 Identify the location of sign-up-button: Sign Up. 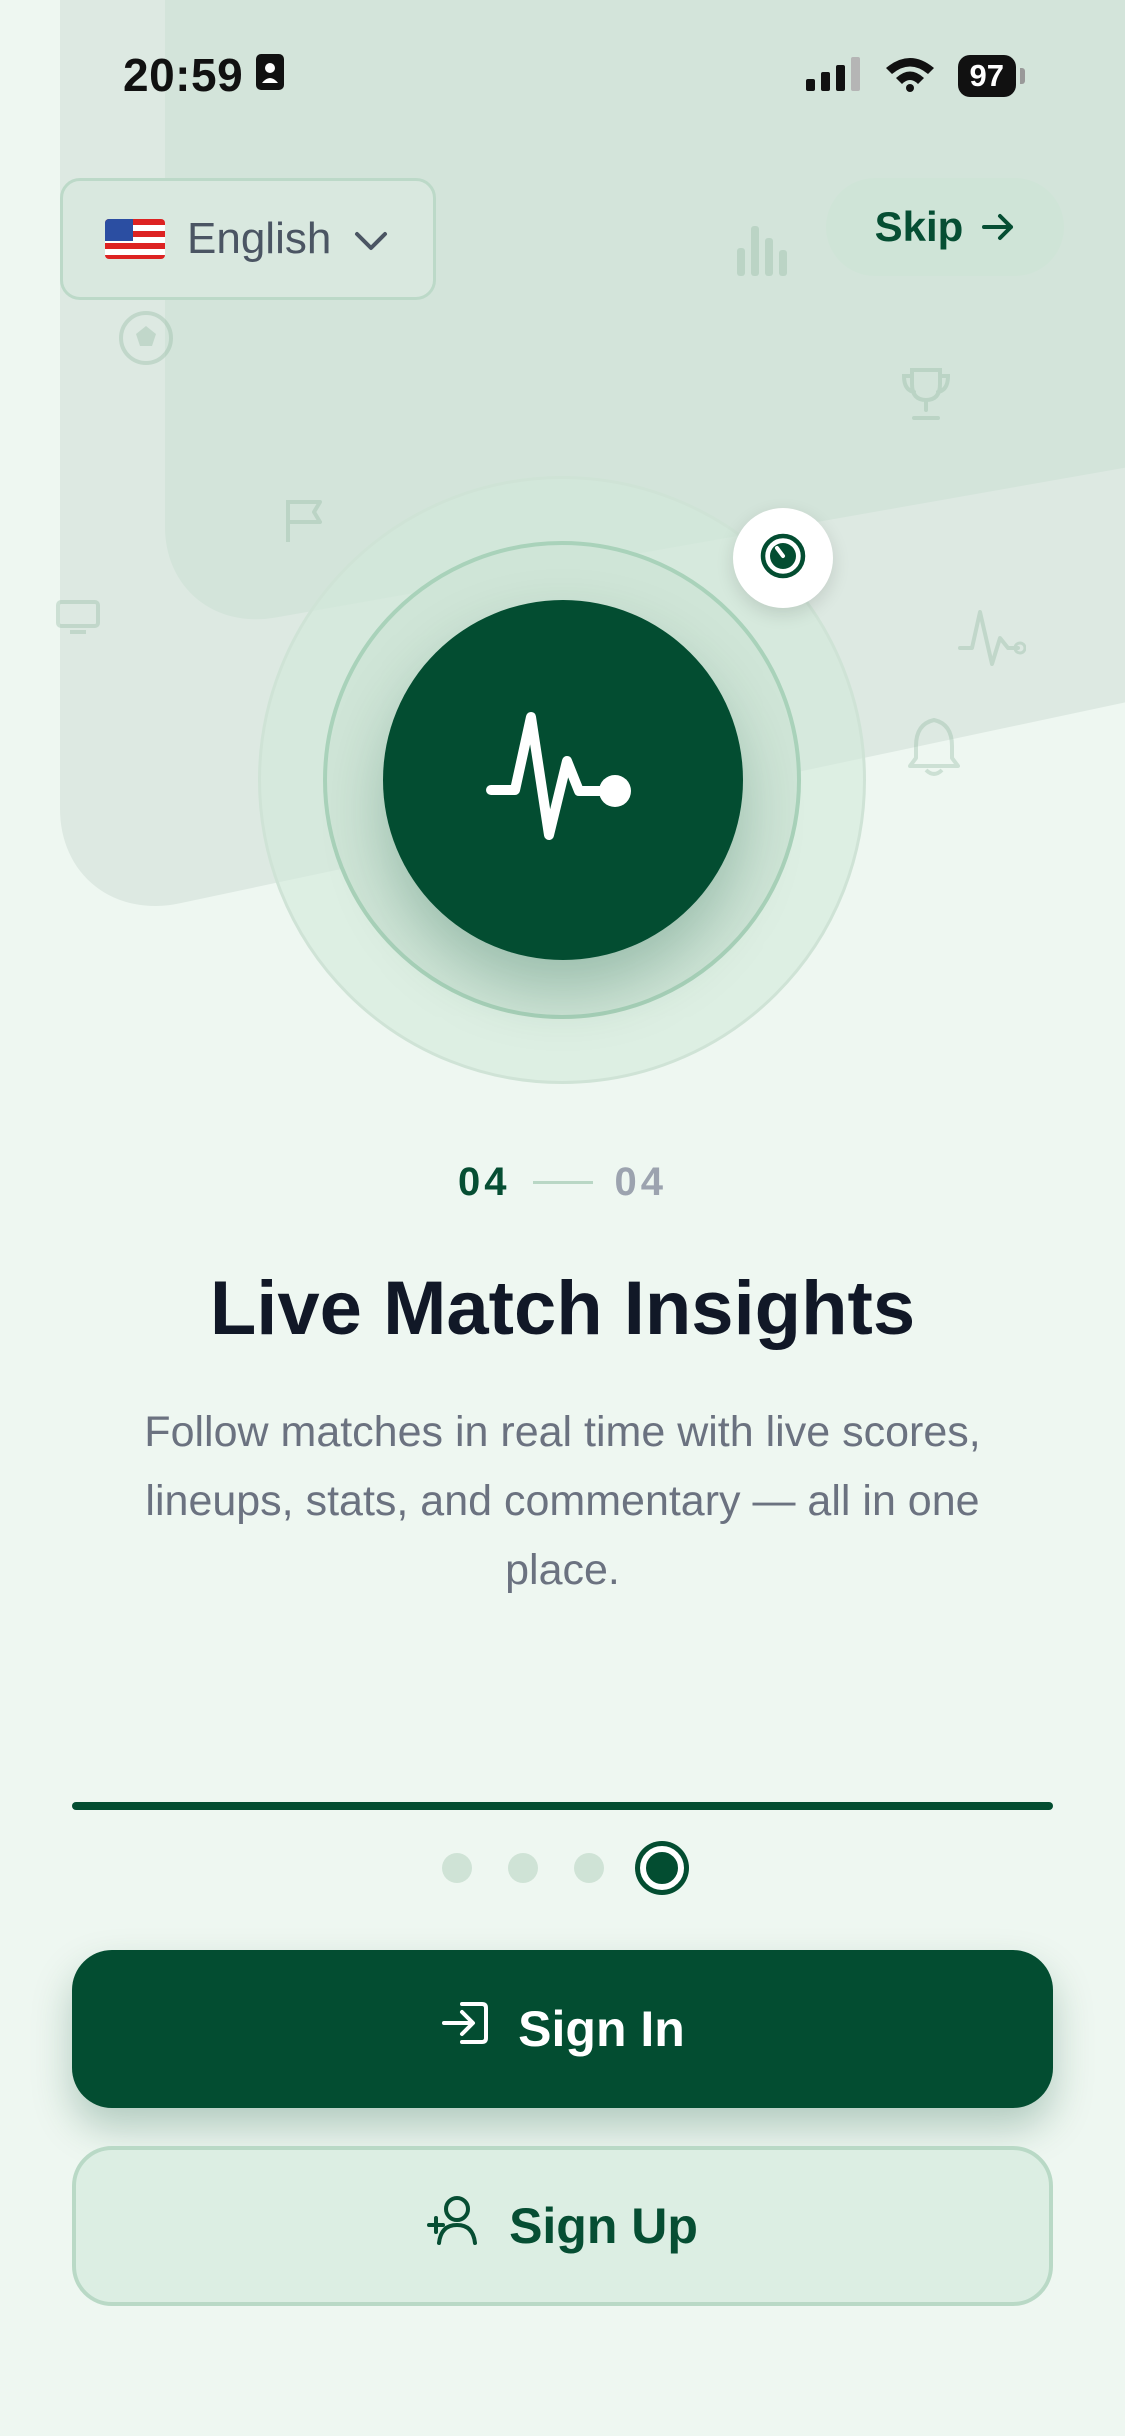
(562, 2226).